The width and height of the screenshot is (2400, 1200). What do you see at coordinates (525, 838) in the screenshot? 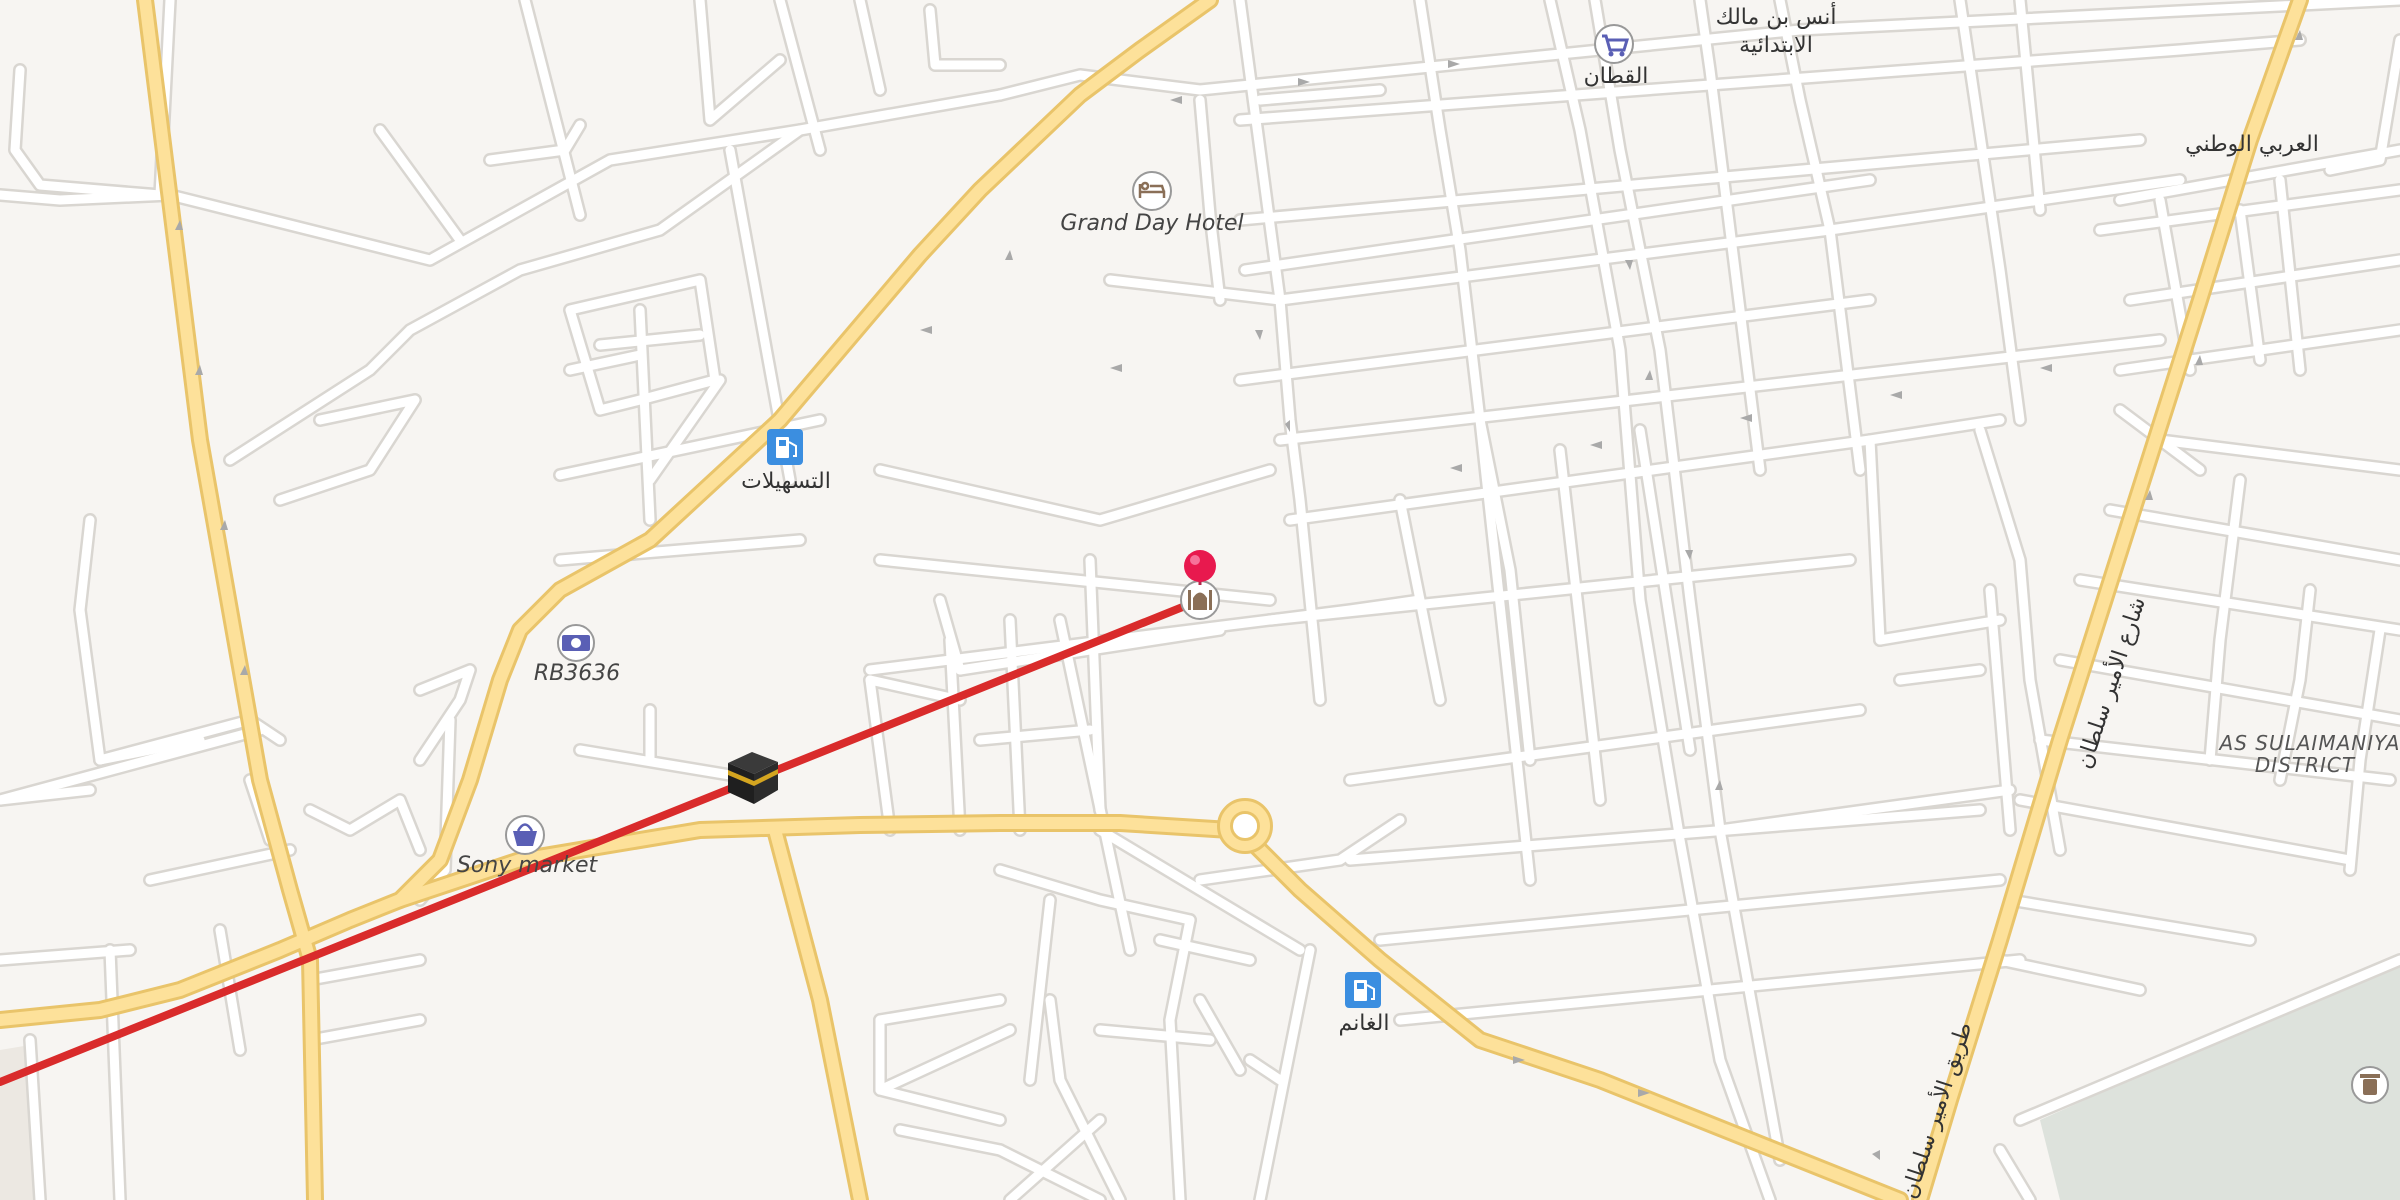
I see `shopping-basket-icon` at bounding box center [525, 838].